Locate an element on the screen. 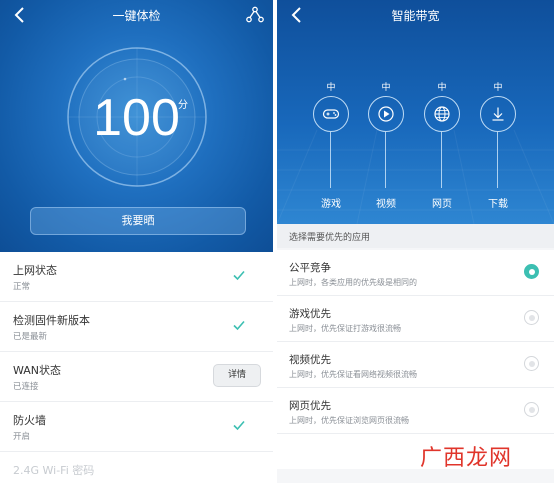 The height and width of the screenshot is (483, 554). category-web: 中 网页 is located at coordinates (442, 112).